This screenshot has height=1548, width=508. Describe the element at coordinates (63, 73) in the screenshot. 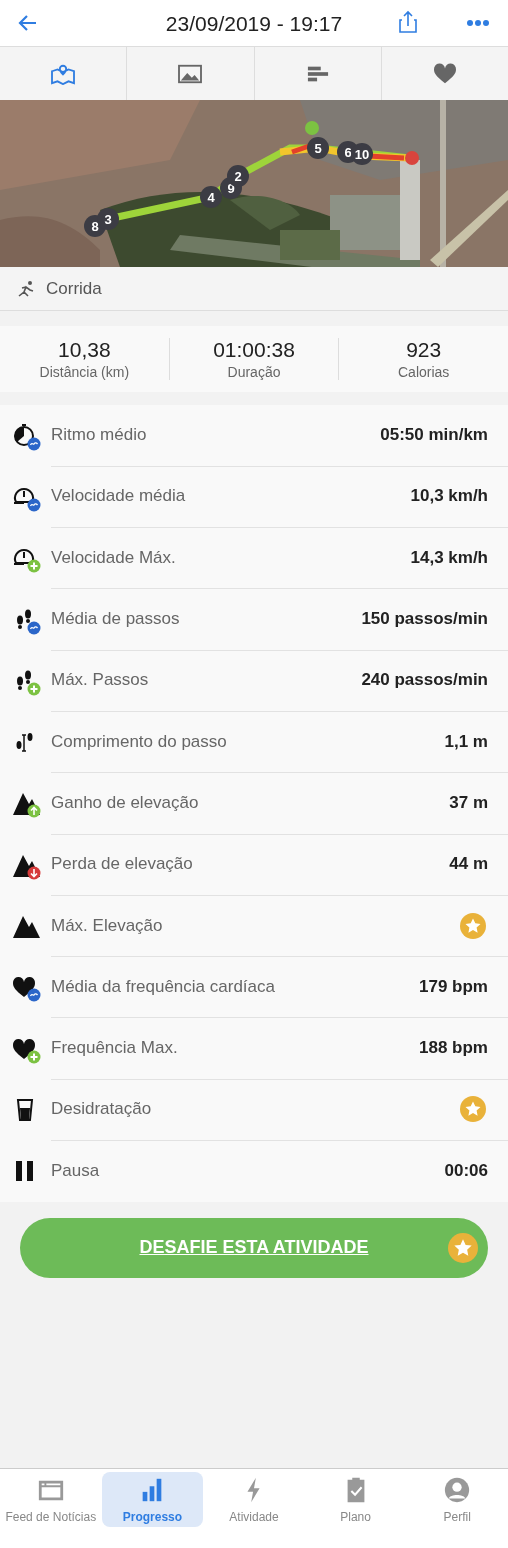

I see `map-icon` at that location.